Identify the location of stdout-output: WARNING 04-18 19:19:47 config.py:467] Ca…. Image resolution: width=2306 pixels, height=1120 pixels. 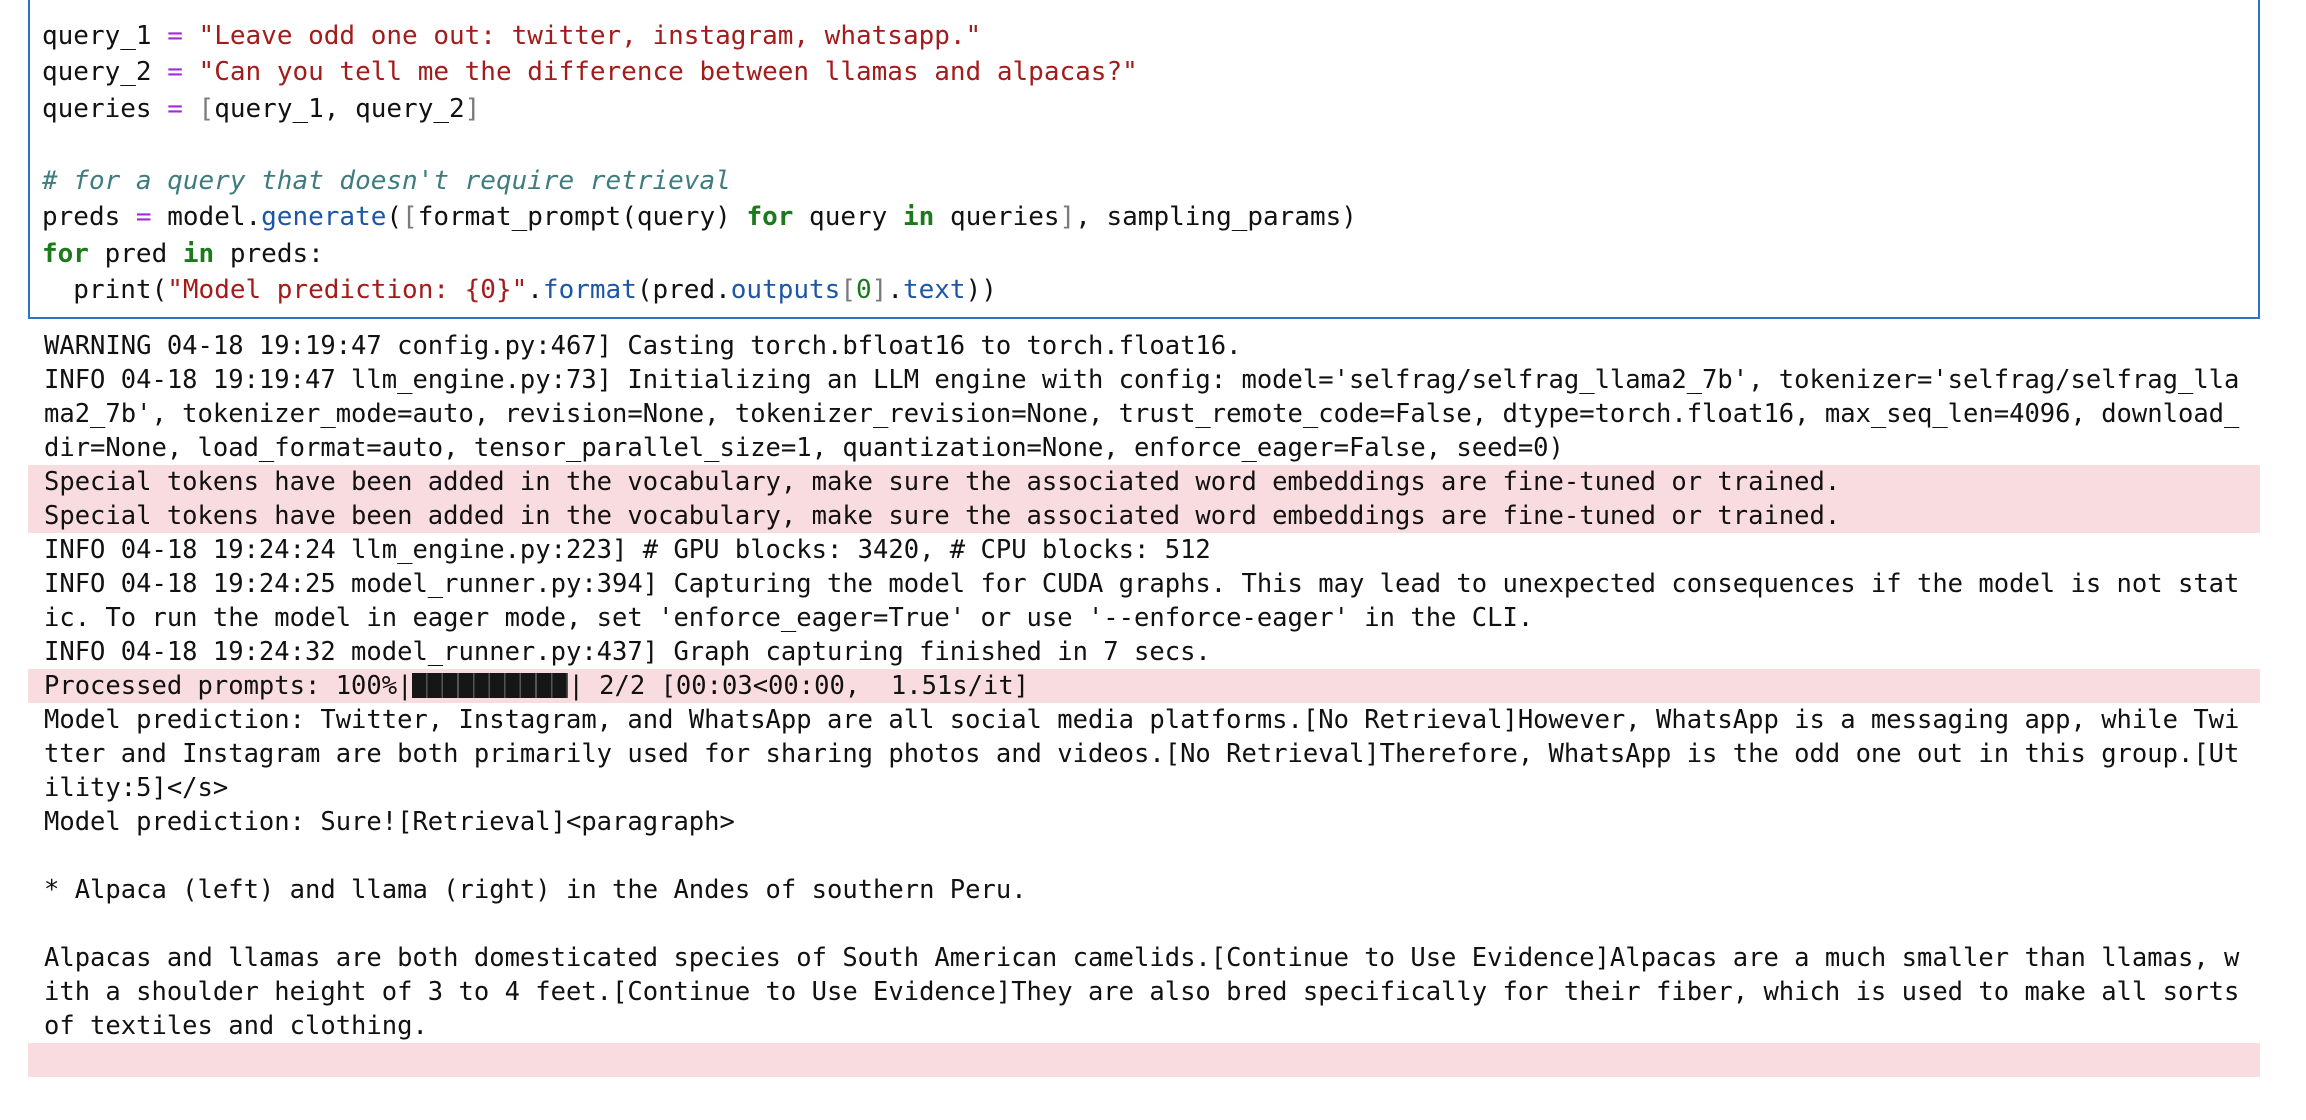
(1144, 397).